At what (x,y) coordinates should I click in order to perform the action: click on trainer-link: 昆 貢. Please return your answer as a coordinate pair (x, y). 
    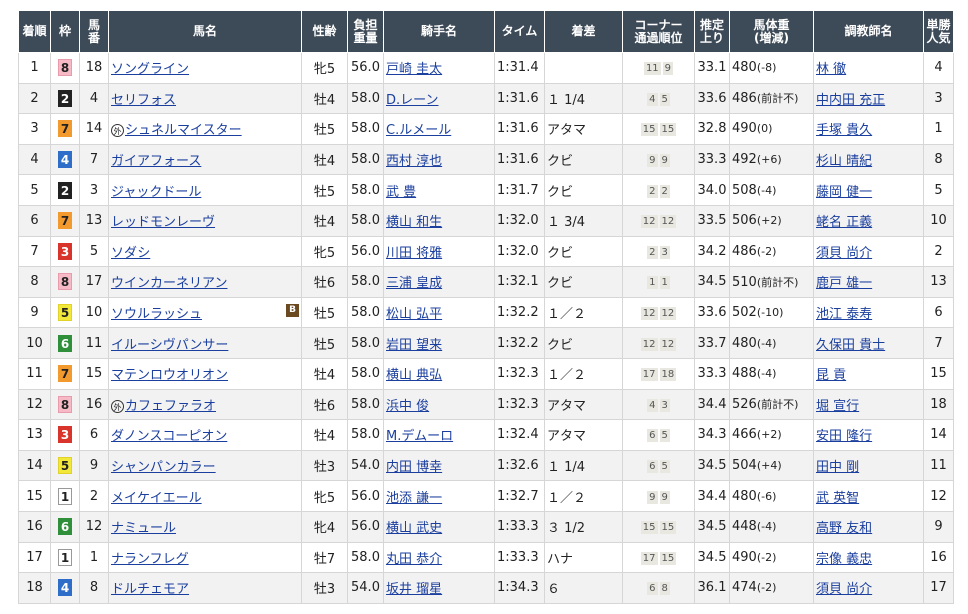
    Looking at the image, I should click on (831, 375).